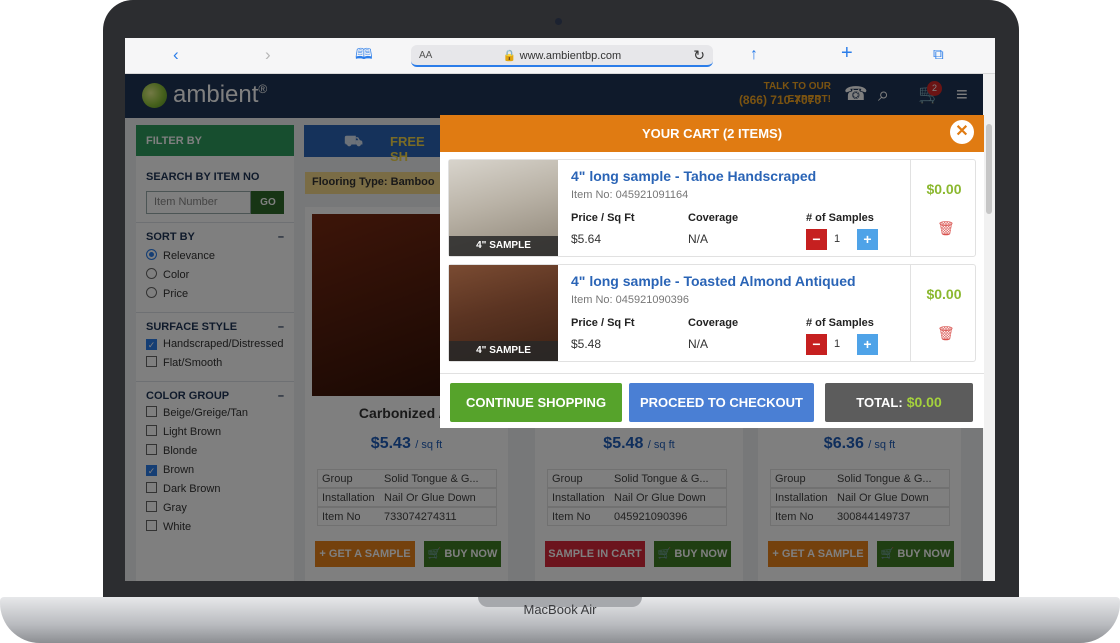 The height and width of the screenshot is (643, 1120). I want to click on browser-toolbar: ‹ › 🕮 AA 🔒 www.ambientbp.com ↻ ↑ + ⧉, so click(560, 56).